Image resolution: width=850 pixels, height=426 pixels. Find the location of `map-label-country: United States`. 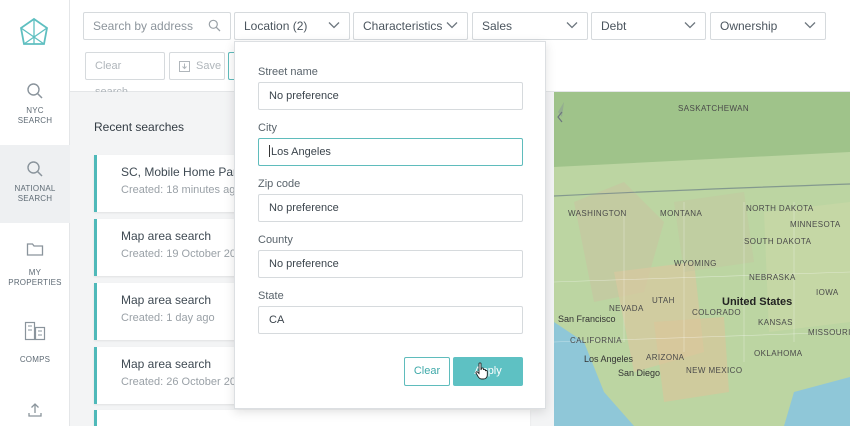

map-label-country: United States is located at coordinates (757, 302).